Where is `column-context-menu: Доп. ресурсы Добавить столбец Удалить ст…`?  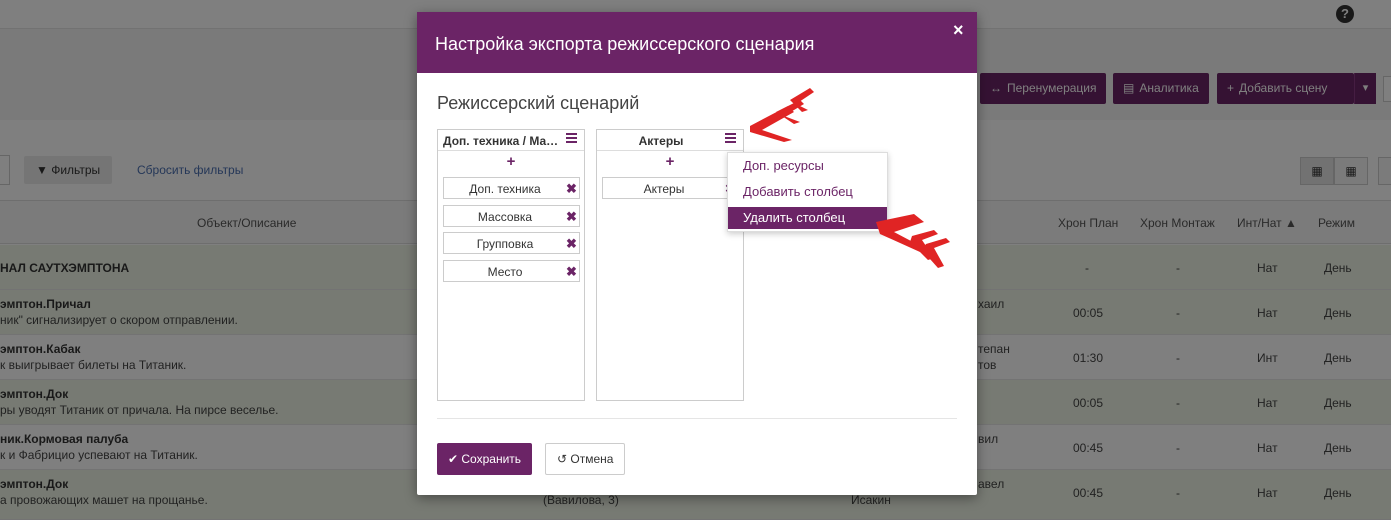
column-context-menu: Доп. ресурсы Добавить столбец Удалить ст… is located at coordinates (807, 192).